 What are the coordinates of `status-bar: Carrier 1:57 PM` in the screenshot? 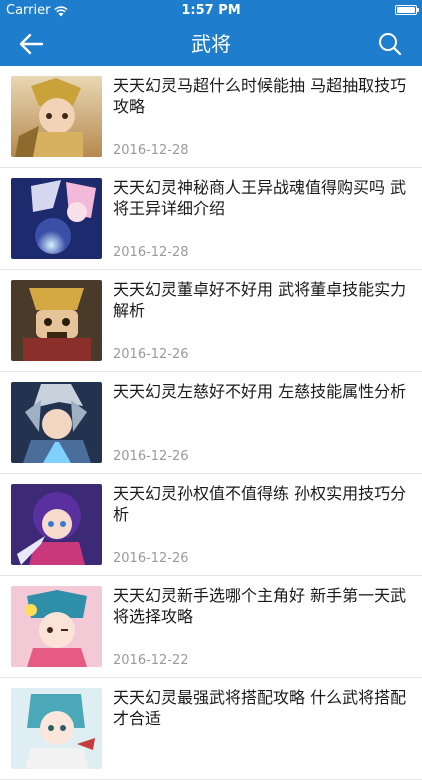 It's located at (211, 11).